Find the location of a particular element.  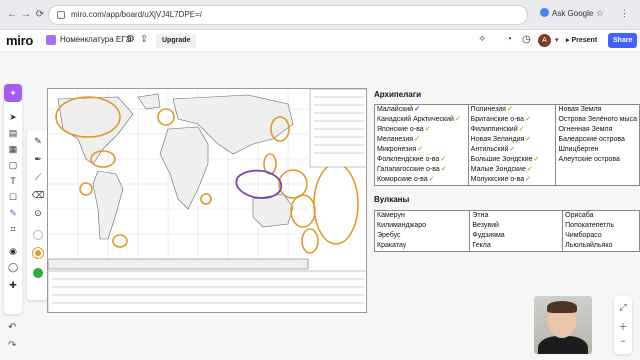

frame-icon: ⌗ is located at coordinates (13, 229).